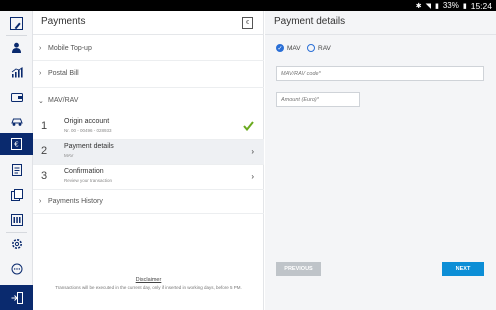 The width and height of the screenshot is (496, 310). What do you see at coordinates (44, 151) in the screenshot?
I see `step-number: 2` at bounding box center [44, 151].